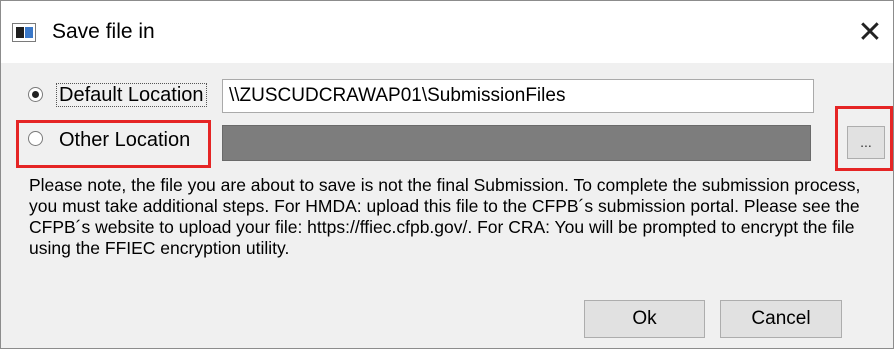  Describe the element at coordinates (103, 31) in the screenshot. I see `dialog-title: Save file in` at that location.